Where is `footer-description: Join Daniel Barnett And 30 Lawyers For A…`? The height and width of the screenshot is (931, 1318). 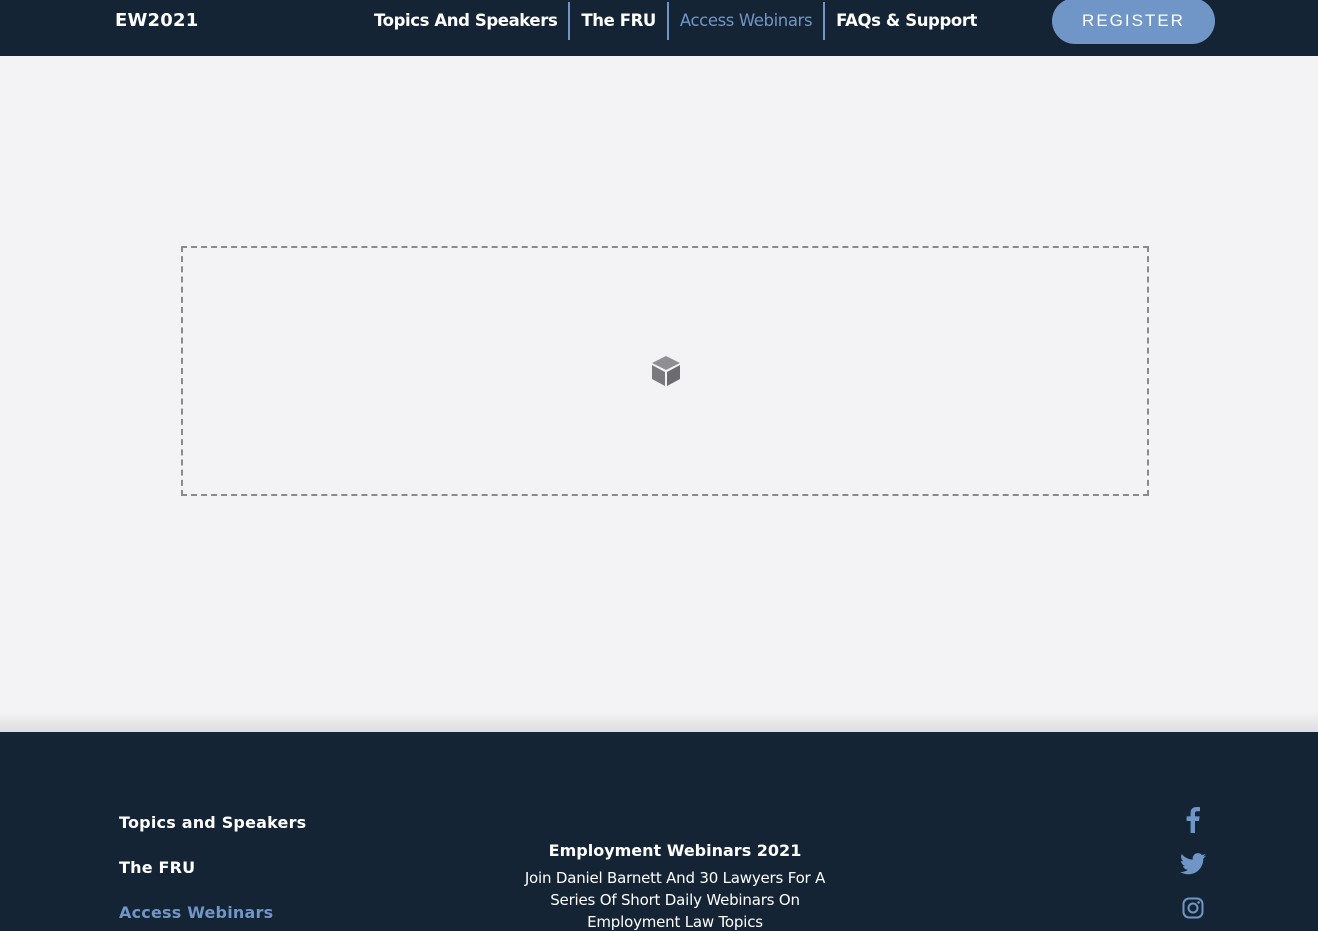
footer-description: Join Daniel Barnett And 30 Lawyers For A… is located at coordinates (675, 900).